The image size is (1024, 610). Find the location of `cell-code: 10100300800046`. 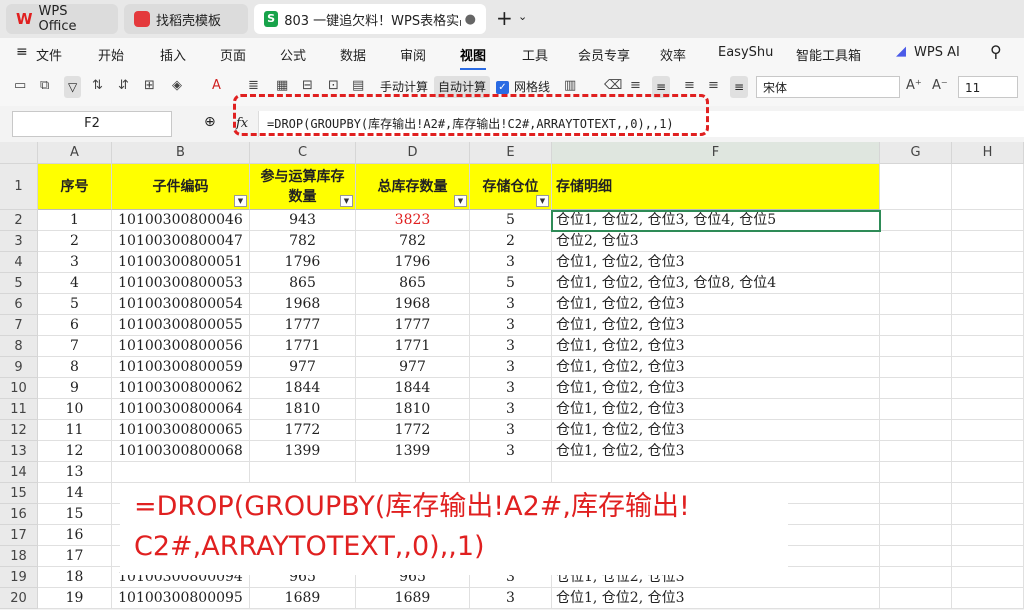

cell-code: 10100300800046 is located at coordinates (181, 220).